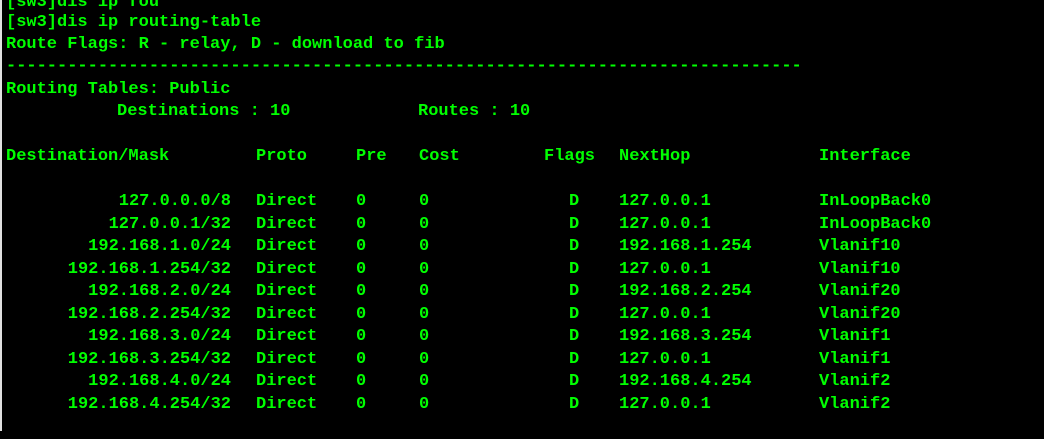 This screenshot has width=1044, height=439. Describe the element at coordinates (570, 156) in the screenshot. I see `header-flags: Flags` at that location.